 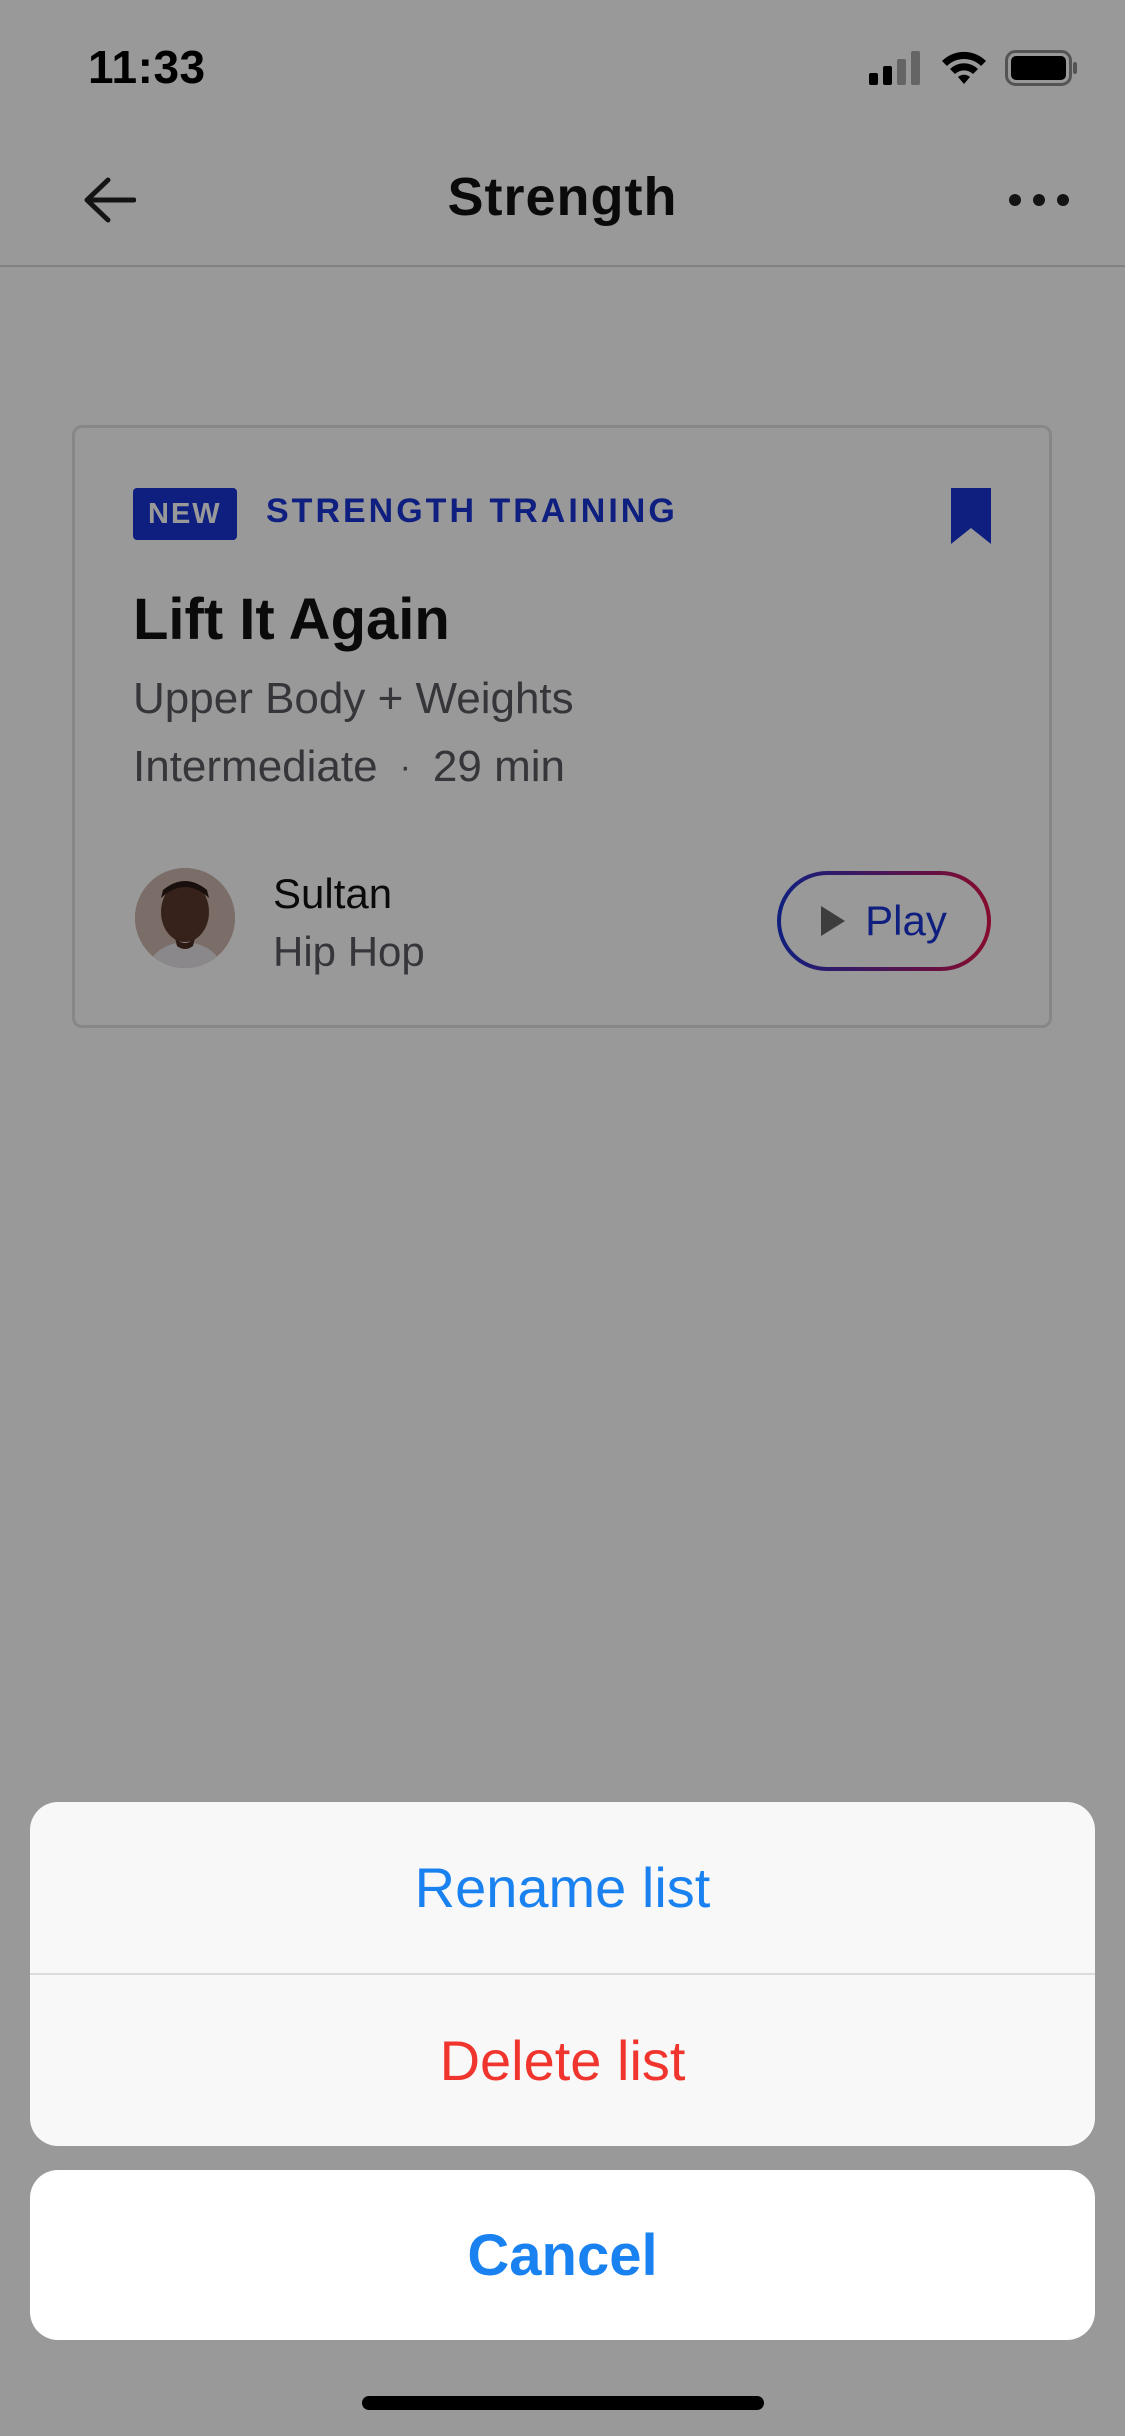 I want to click on cancel-button: Cancel, so click(x=562, y=2255).